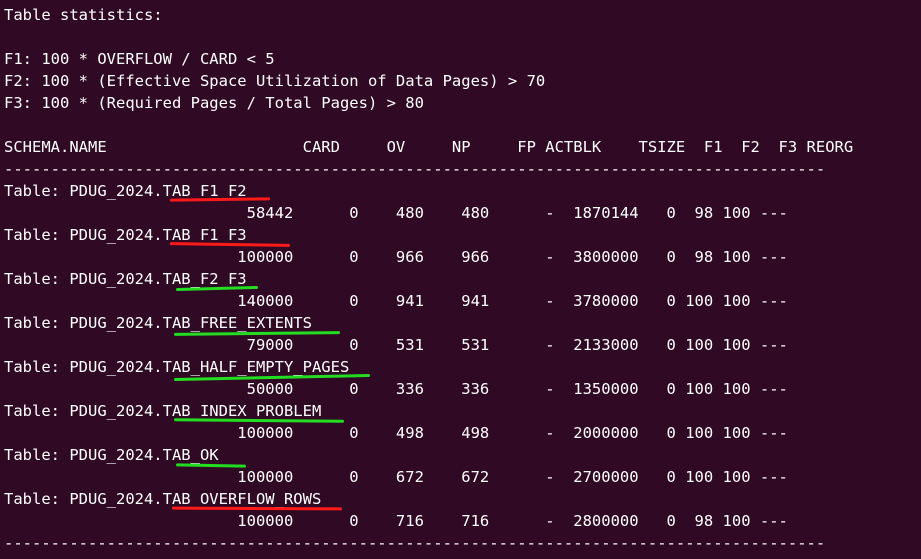  I want to click on formula-f1: F1: 100 * OVERFLOW / CARD < 5, so click(139, 59).